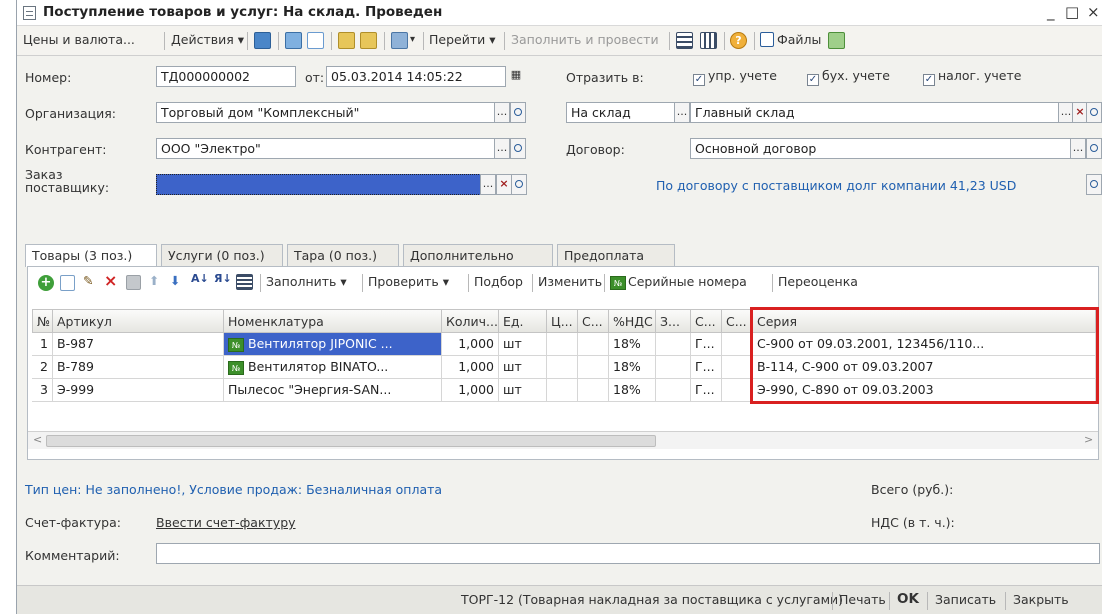  I want to click on go-menu: Перейти ▾, so click(462, 39).